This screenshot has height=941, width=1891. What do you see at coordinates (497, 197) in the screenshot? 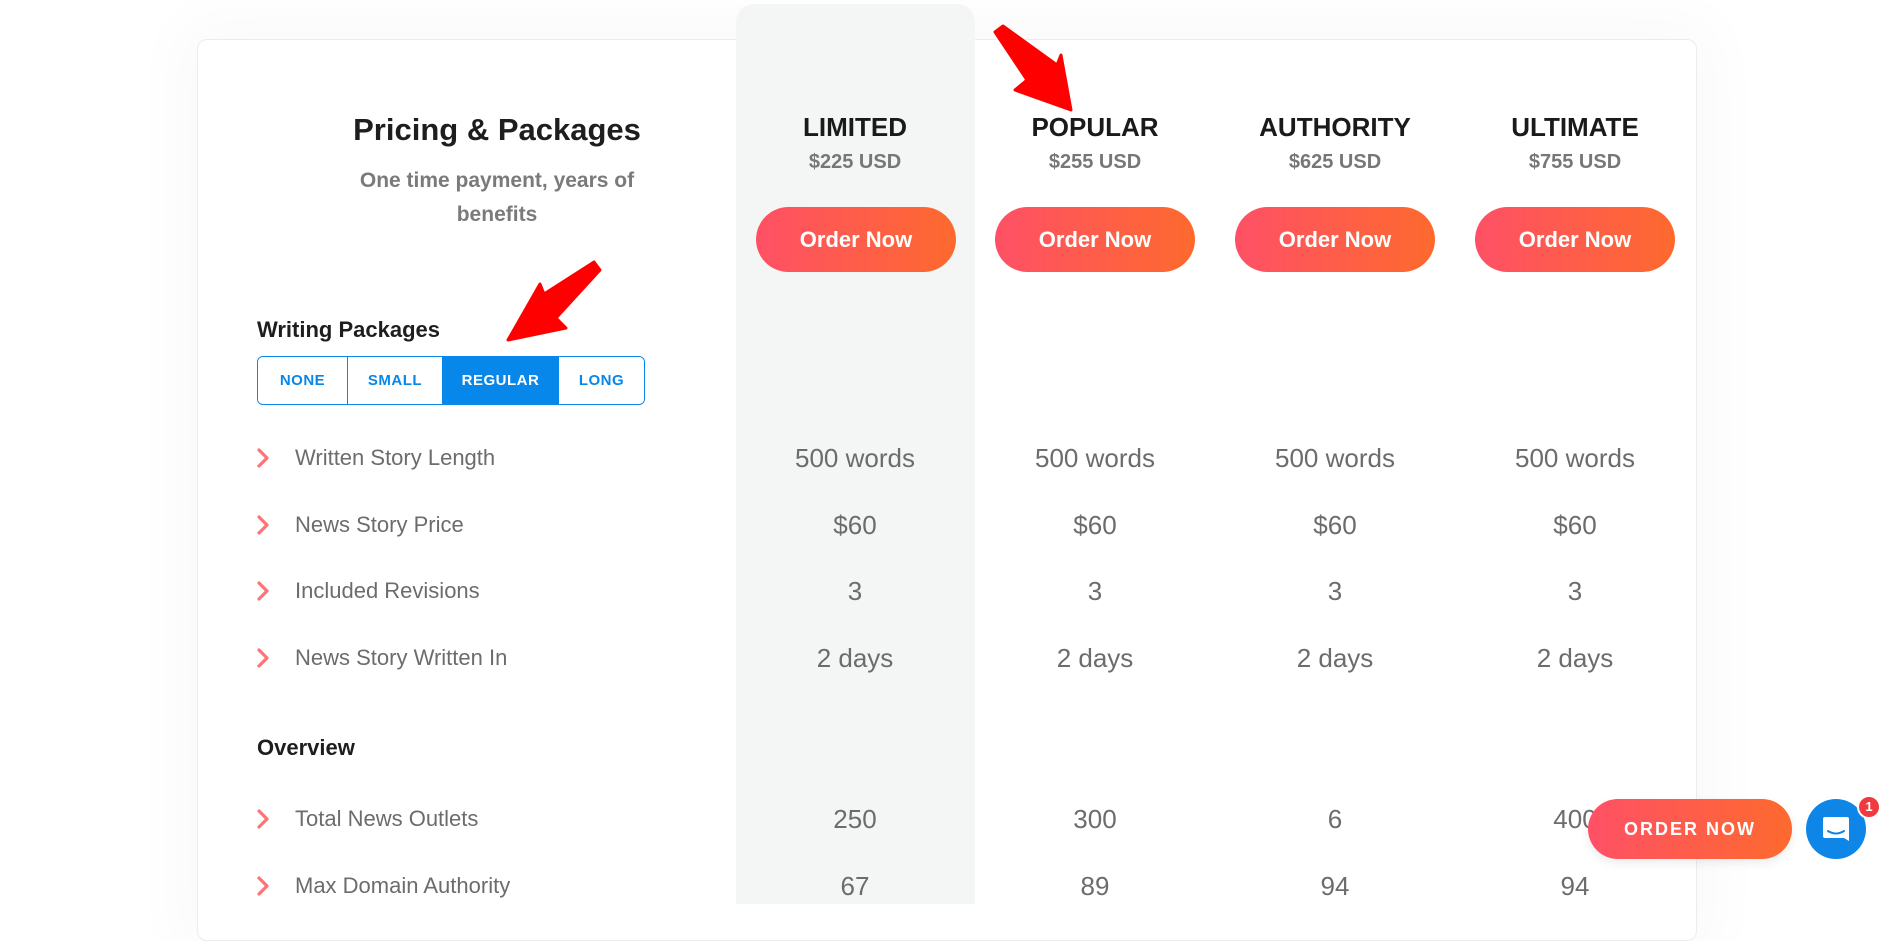
I see `page-subtitle: One time payment, years of benefits` at bounding box center [497, 197].